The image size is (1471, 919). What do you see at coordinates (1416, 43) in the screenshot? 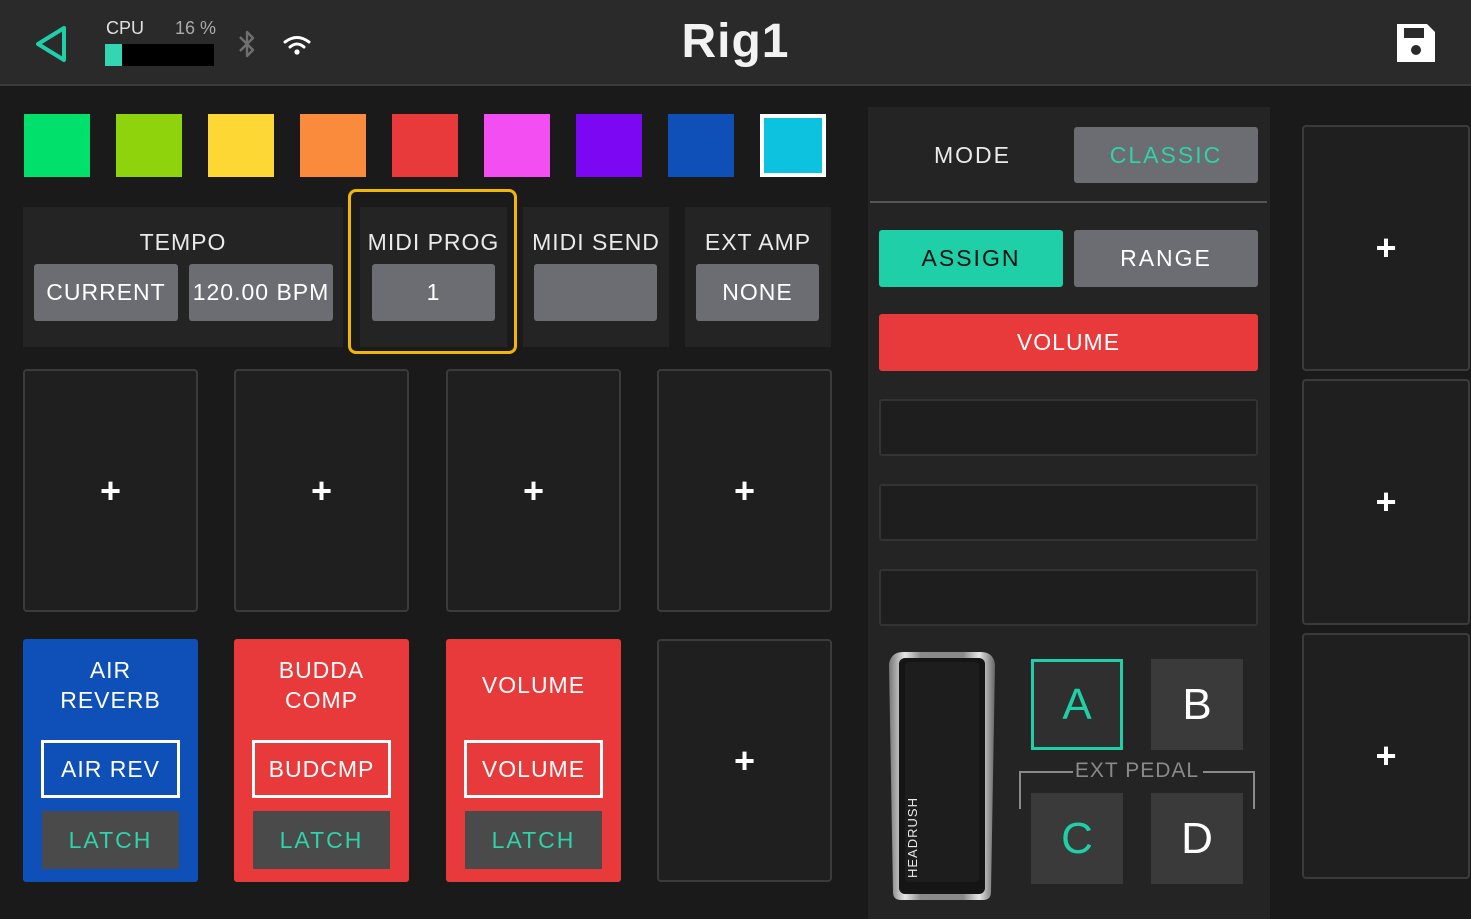
I see `save-icon` at bounding box center [1416, 43].